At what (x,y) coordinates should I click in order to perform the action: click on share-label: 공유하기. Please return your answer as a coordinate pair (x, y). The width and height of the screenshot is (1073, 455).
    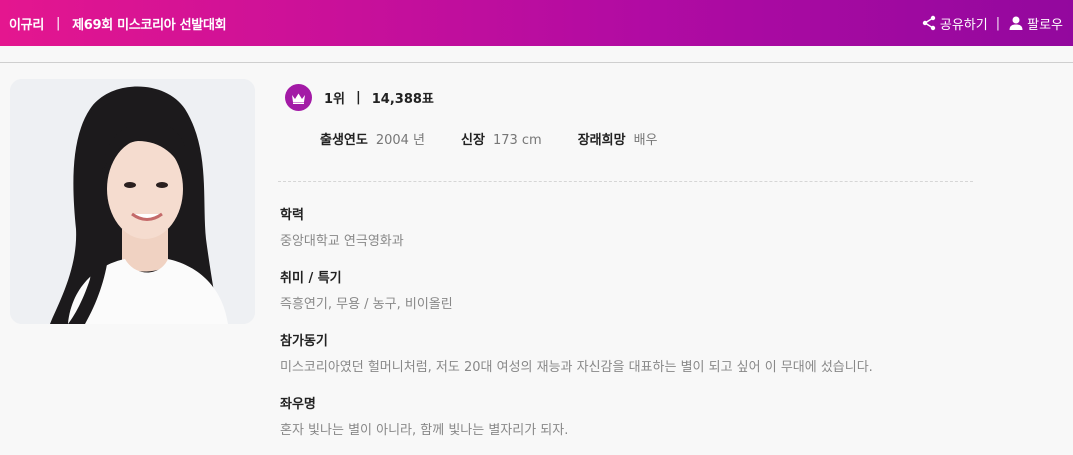
    Looking at the image, I should click on (963, 25).